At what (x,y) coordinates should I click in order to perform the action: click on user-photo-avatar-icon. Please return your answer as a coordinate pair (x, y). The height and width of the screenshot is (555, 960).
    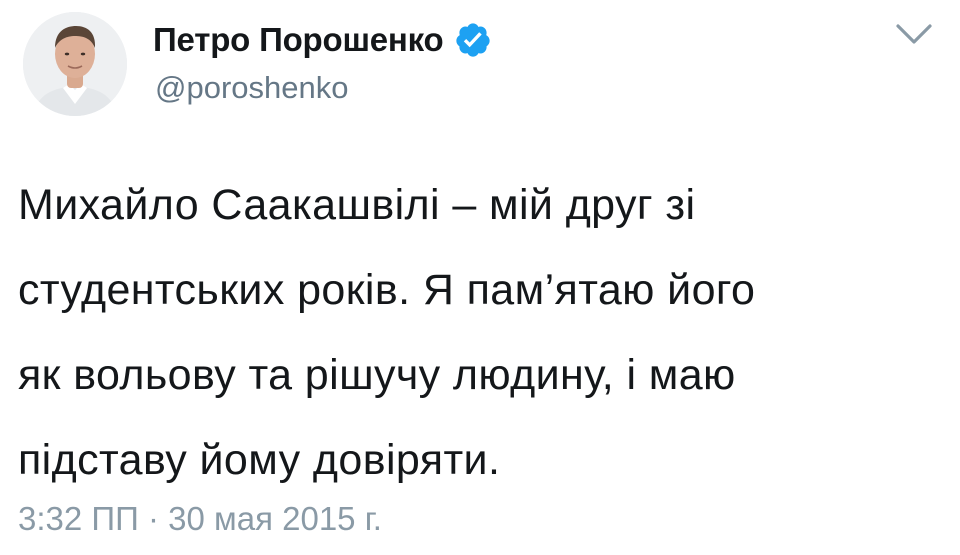
    Looking at the image, I should click on (75, 64).